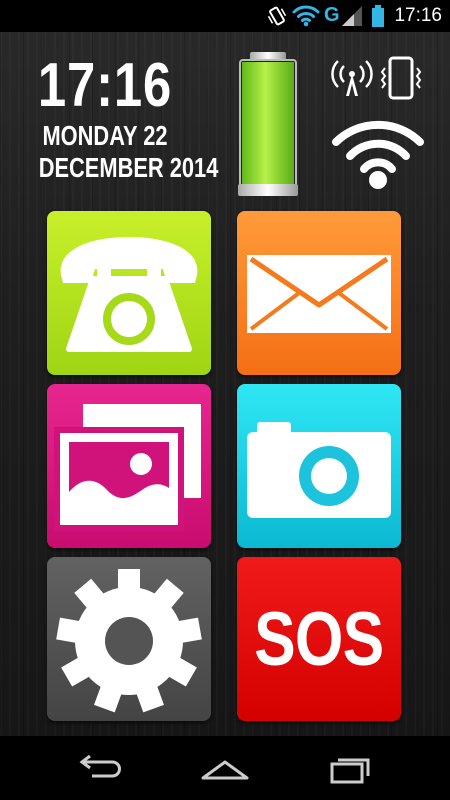  What do you see at coordinates (128, 167) in the screenshot?
I see `clock-date: DECEMBER 2014` at bounding box center [128, 167].